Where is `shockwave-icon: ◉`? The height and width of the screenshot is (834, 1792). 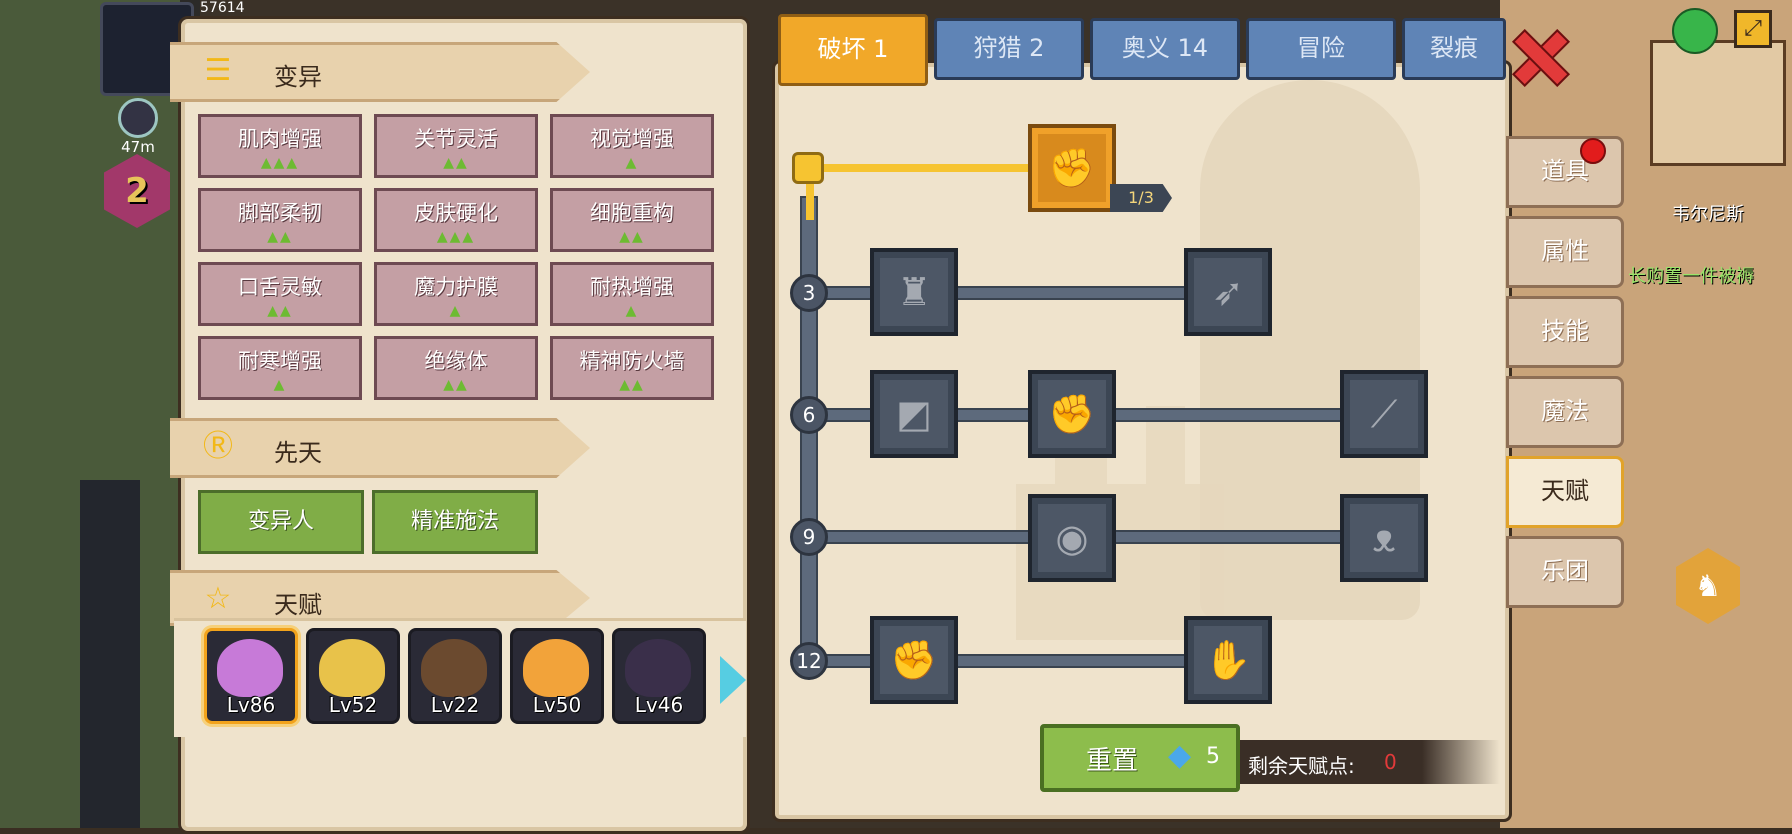 shockwave-icon: ◉ is located at coordinates (1072, 538).